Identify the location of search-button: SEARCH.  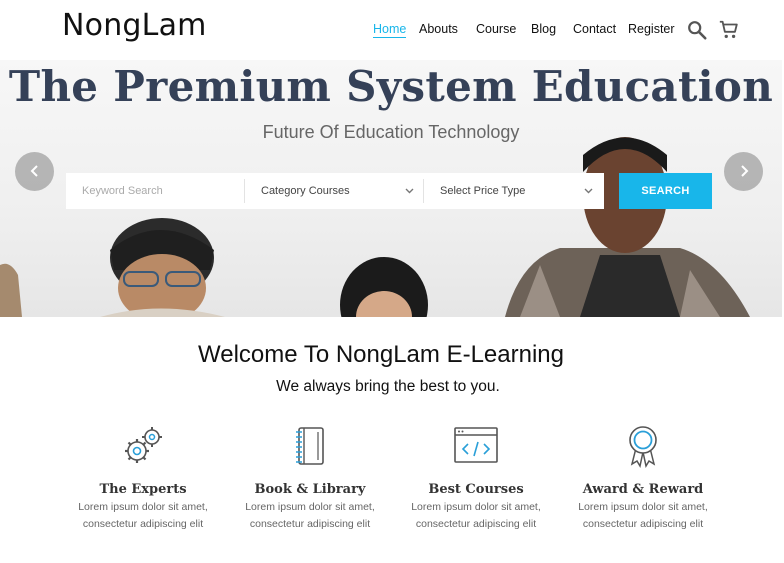
(665, 191).